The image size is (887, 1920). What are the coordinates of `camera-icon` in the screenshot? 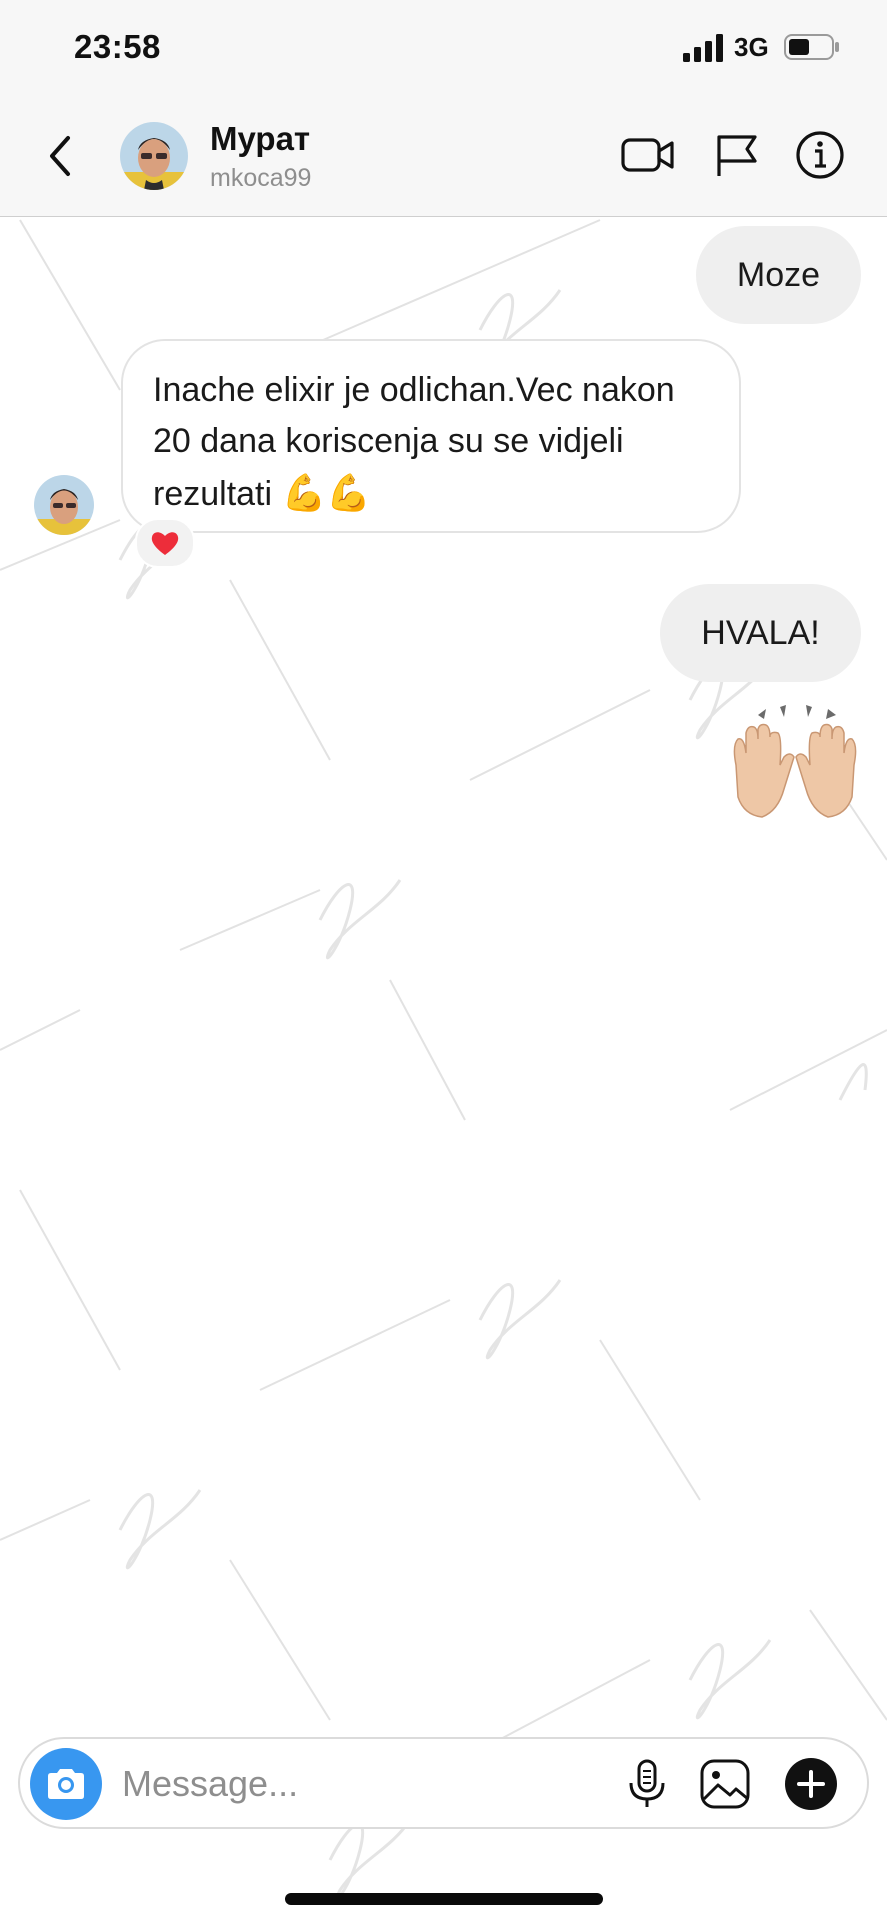 It's located at (66, 1784).